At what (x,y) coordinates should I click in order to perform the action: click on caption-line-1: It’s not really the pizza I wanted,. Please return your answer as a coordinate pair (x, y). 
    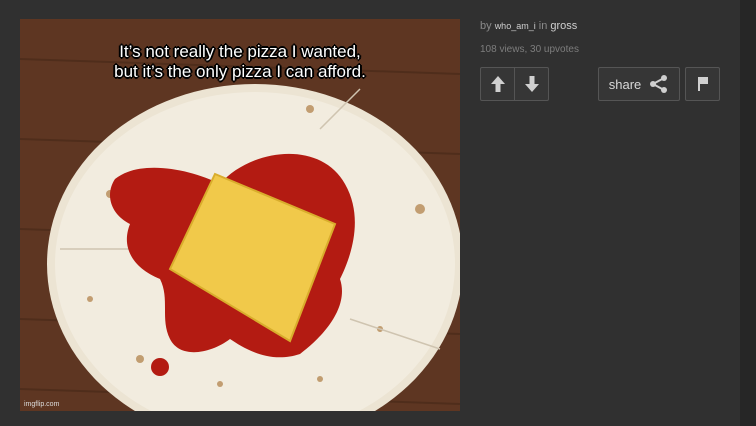
    Looking at the image, I should click on (240, 51).